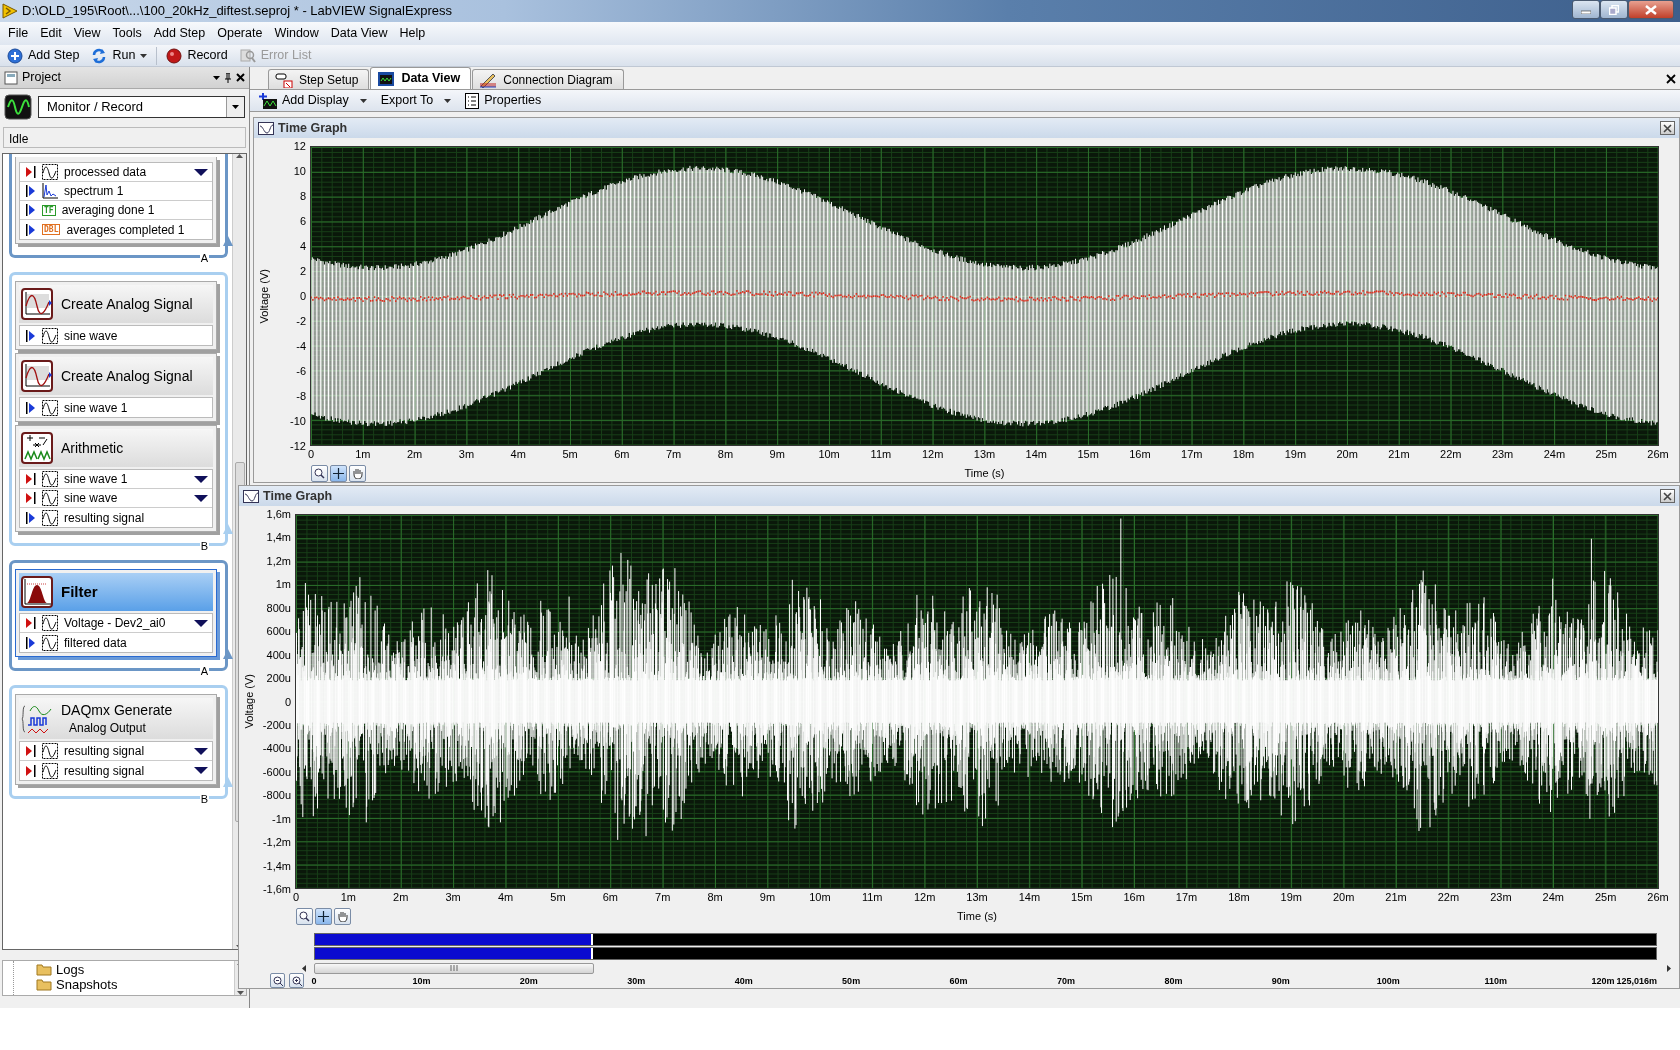  I want to click on signal-name: averages completed 1, so click(126, 230).